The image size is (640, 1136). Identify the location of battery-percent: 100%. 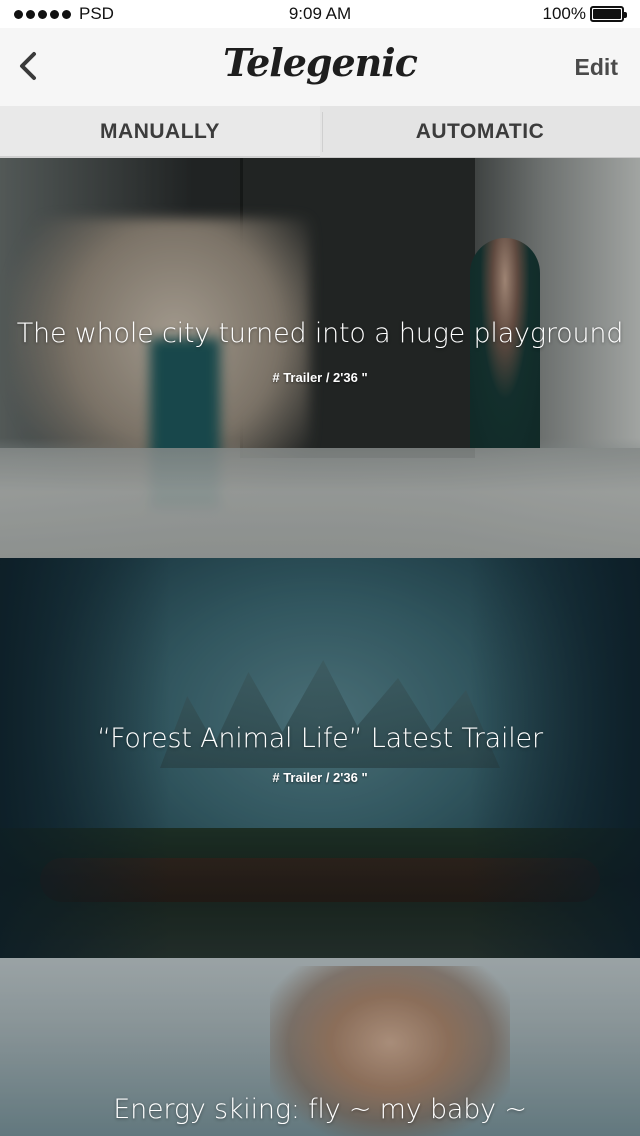
(564, 13).